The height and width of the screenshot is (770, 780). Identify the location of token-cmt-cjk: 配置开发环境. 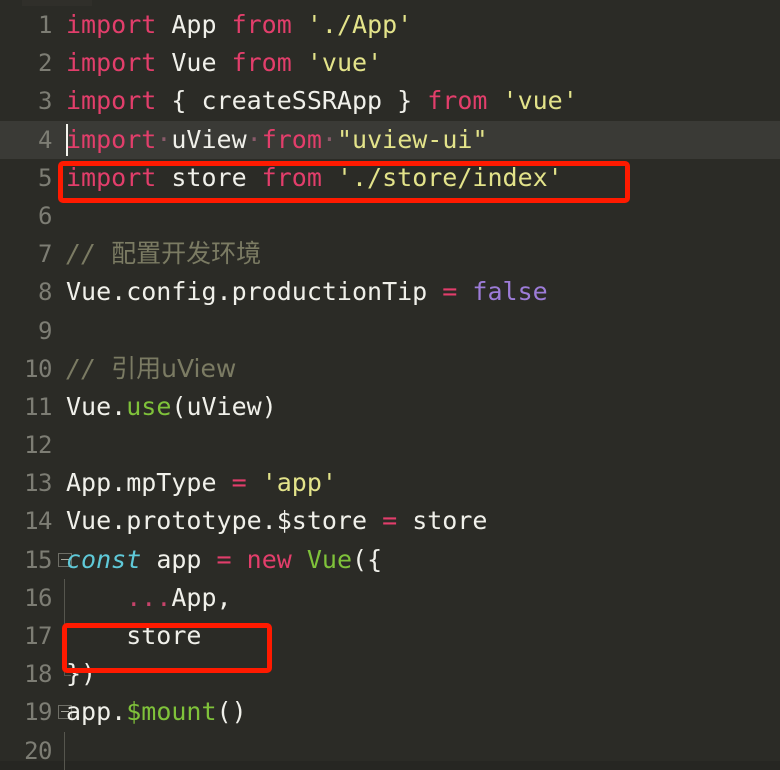
(186, 254).